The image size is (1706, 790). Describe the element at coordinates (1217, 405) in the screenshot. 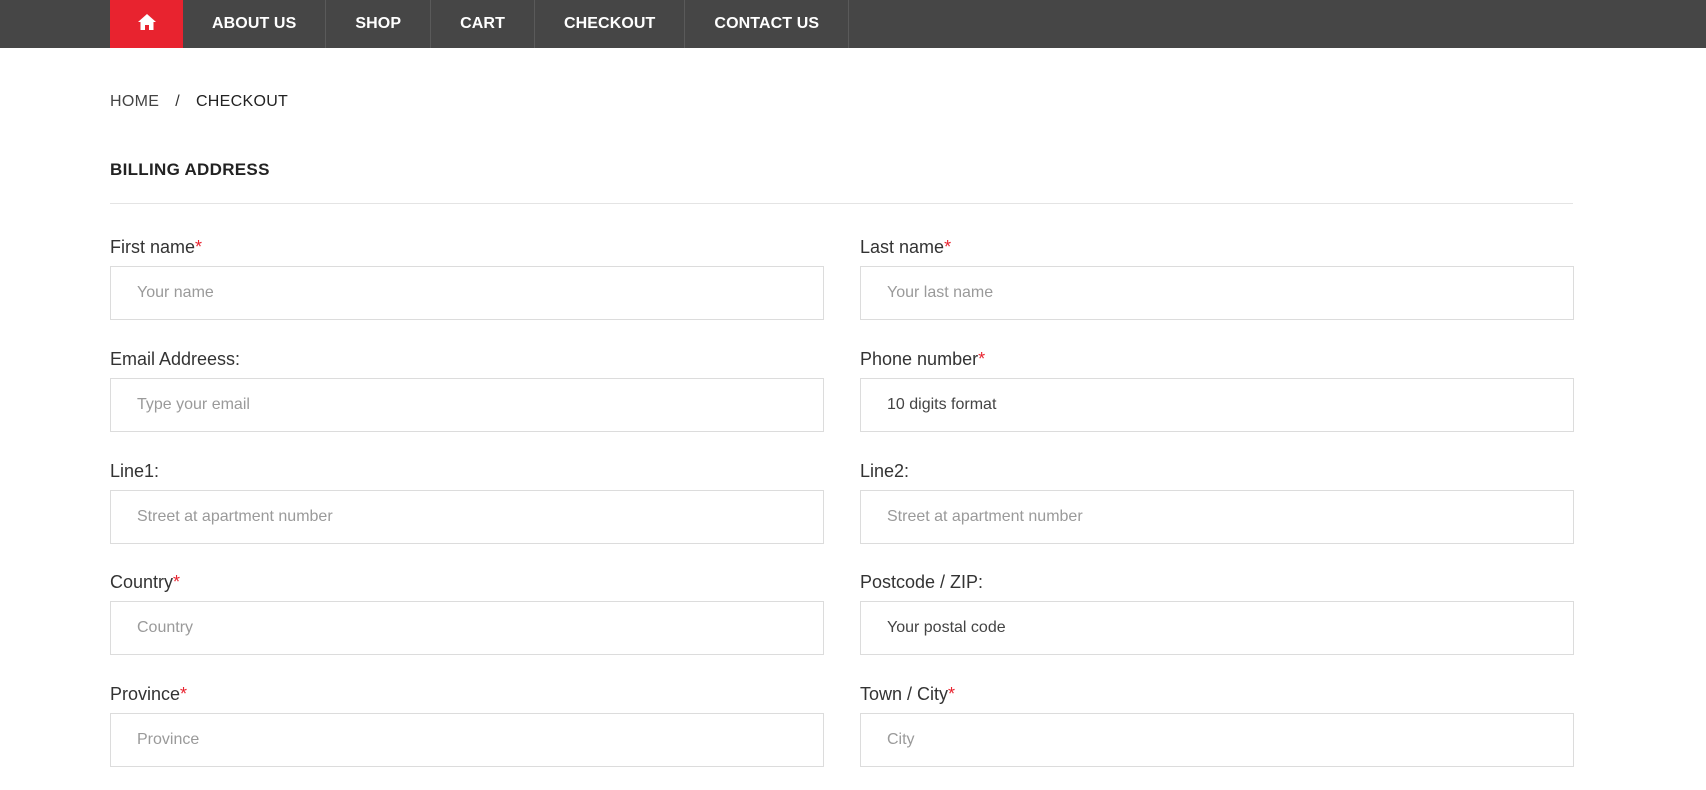

I see `phone-input: 10 digits format` at that location.